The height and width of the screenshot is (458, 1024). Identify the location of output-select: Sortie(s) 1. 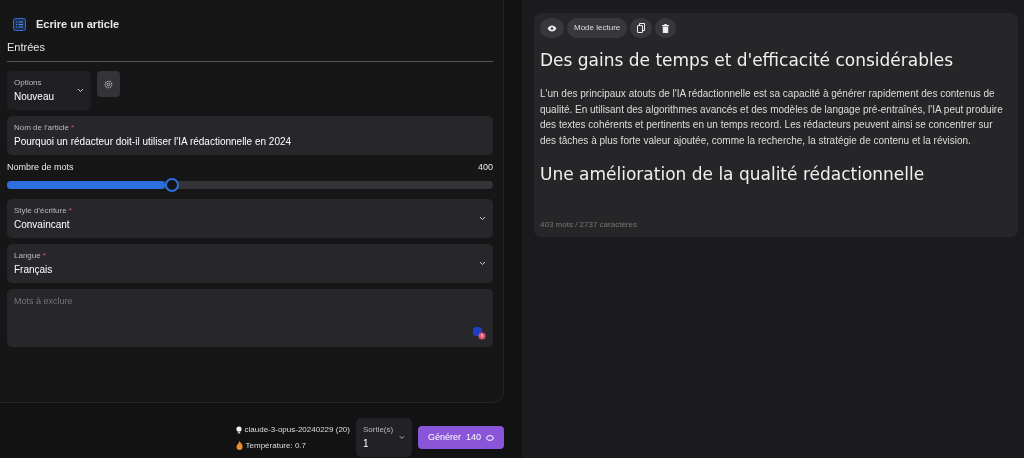
(383, 437).